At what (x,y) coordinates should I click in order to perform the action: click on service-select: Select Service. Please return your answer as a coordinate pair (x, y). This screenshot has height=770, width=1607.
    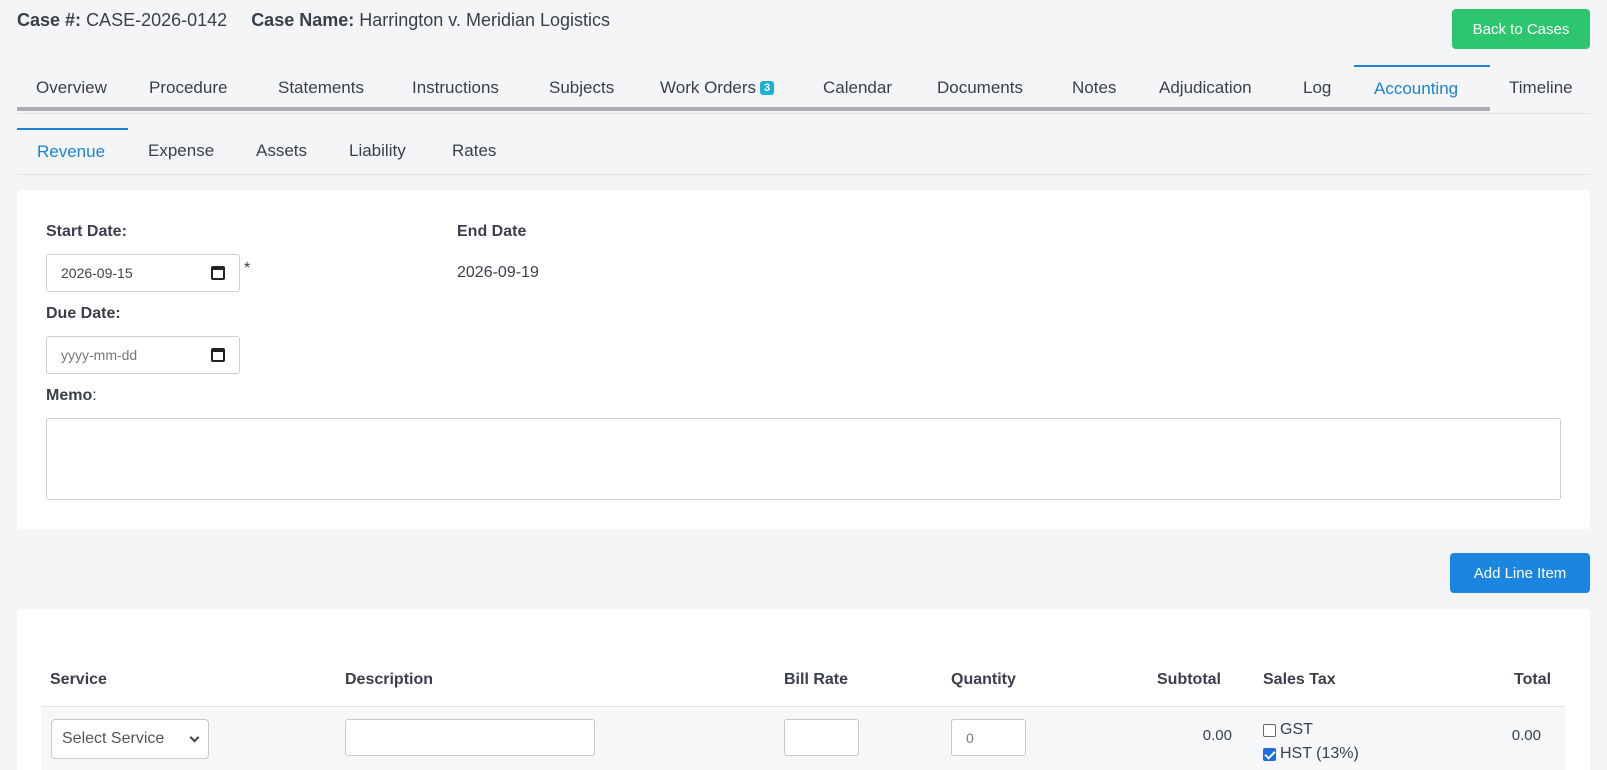
    Looking at the image, I should click on (130, 739).